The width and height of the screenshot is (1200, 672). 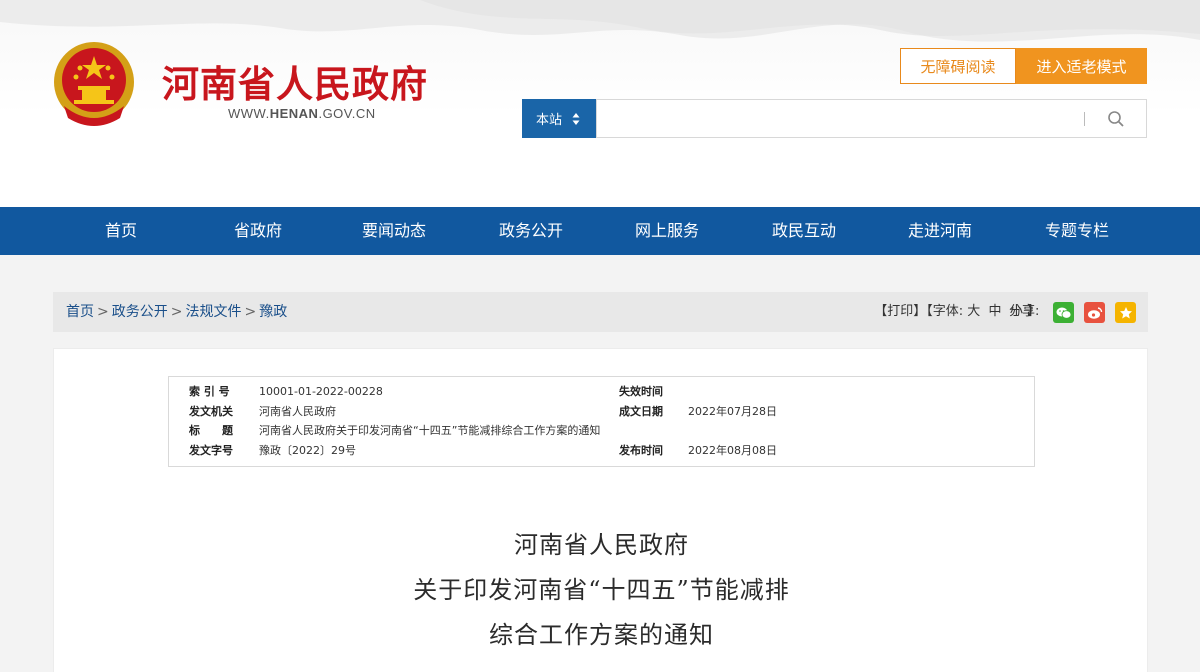 I want to click on site-name: 河南省人民政府, so click(x=295, y=81).